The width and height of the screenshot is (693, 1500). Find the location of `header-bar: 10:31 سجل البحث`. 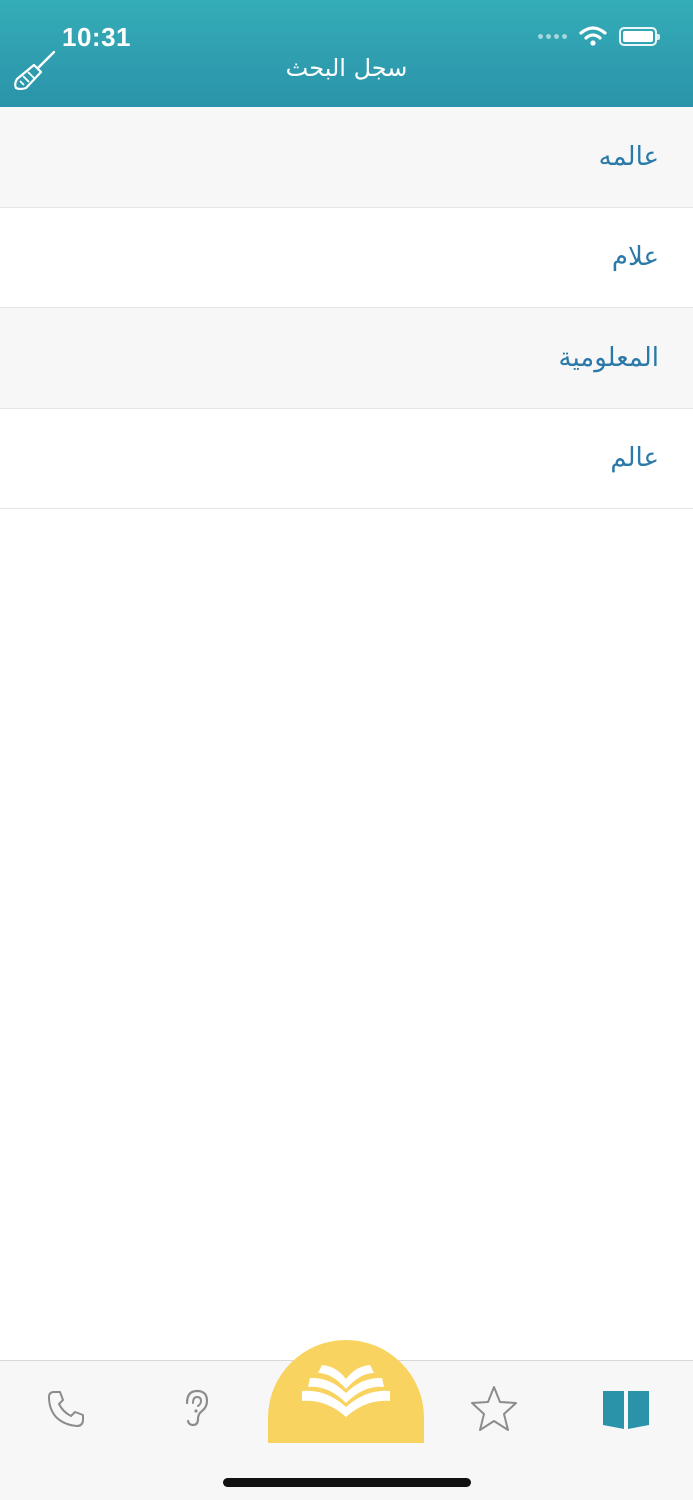

header-bar: 10:31 سجل البحث is located at coordinates (346, 53).